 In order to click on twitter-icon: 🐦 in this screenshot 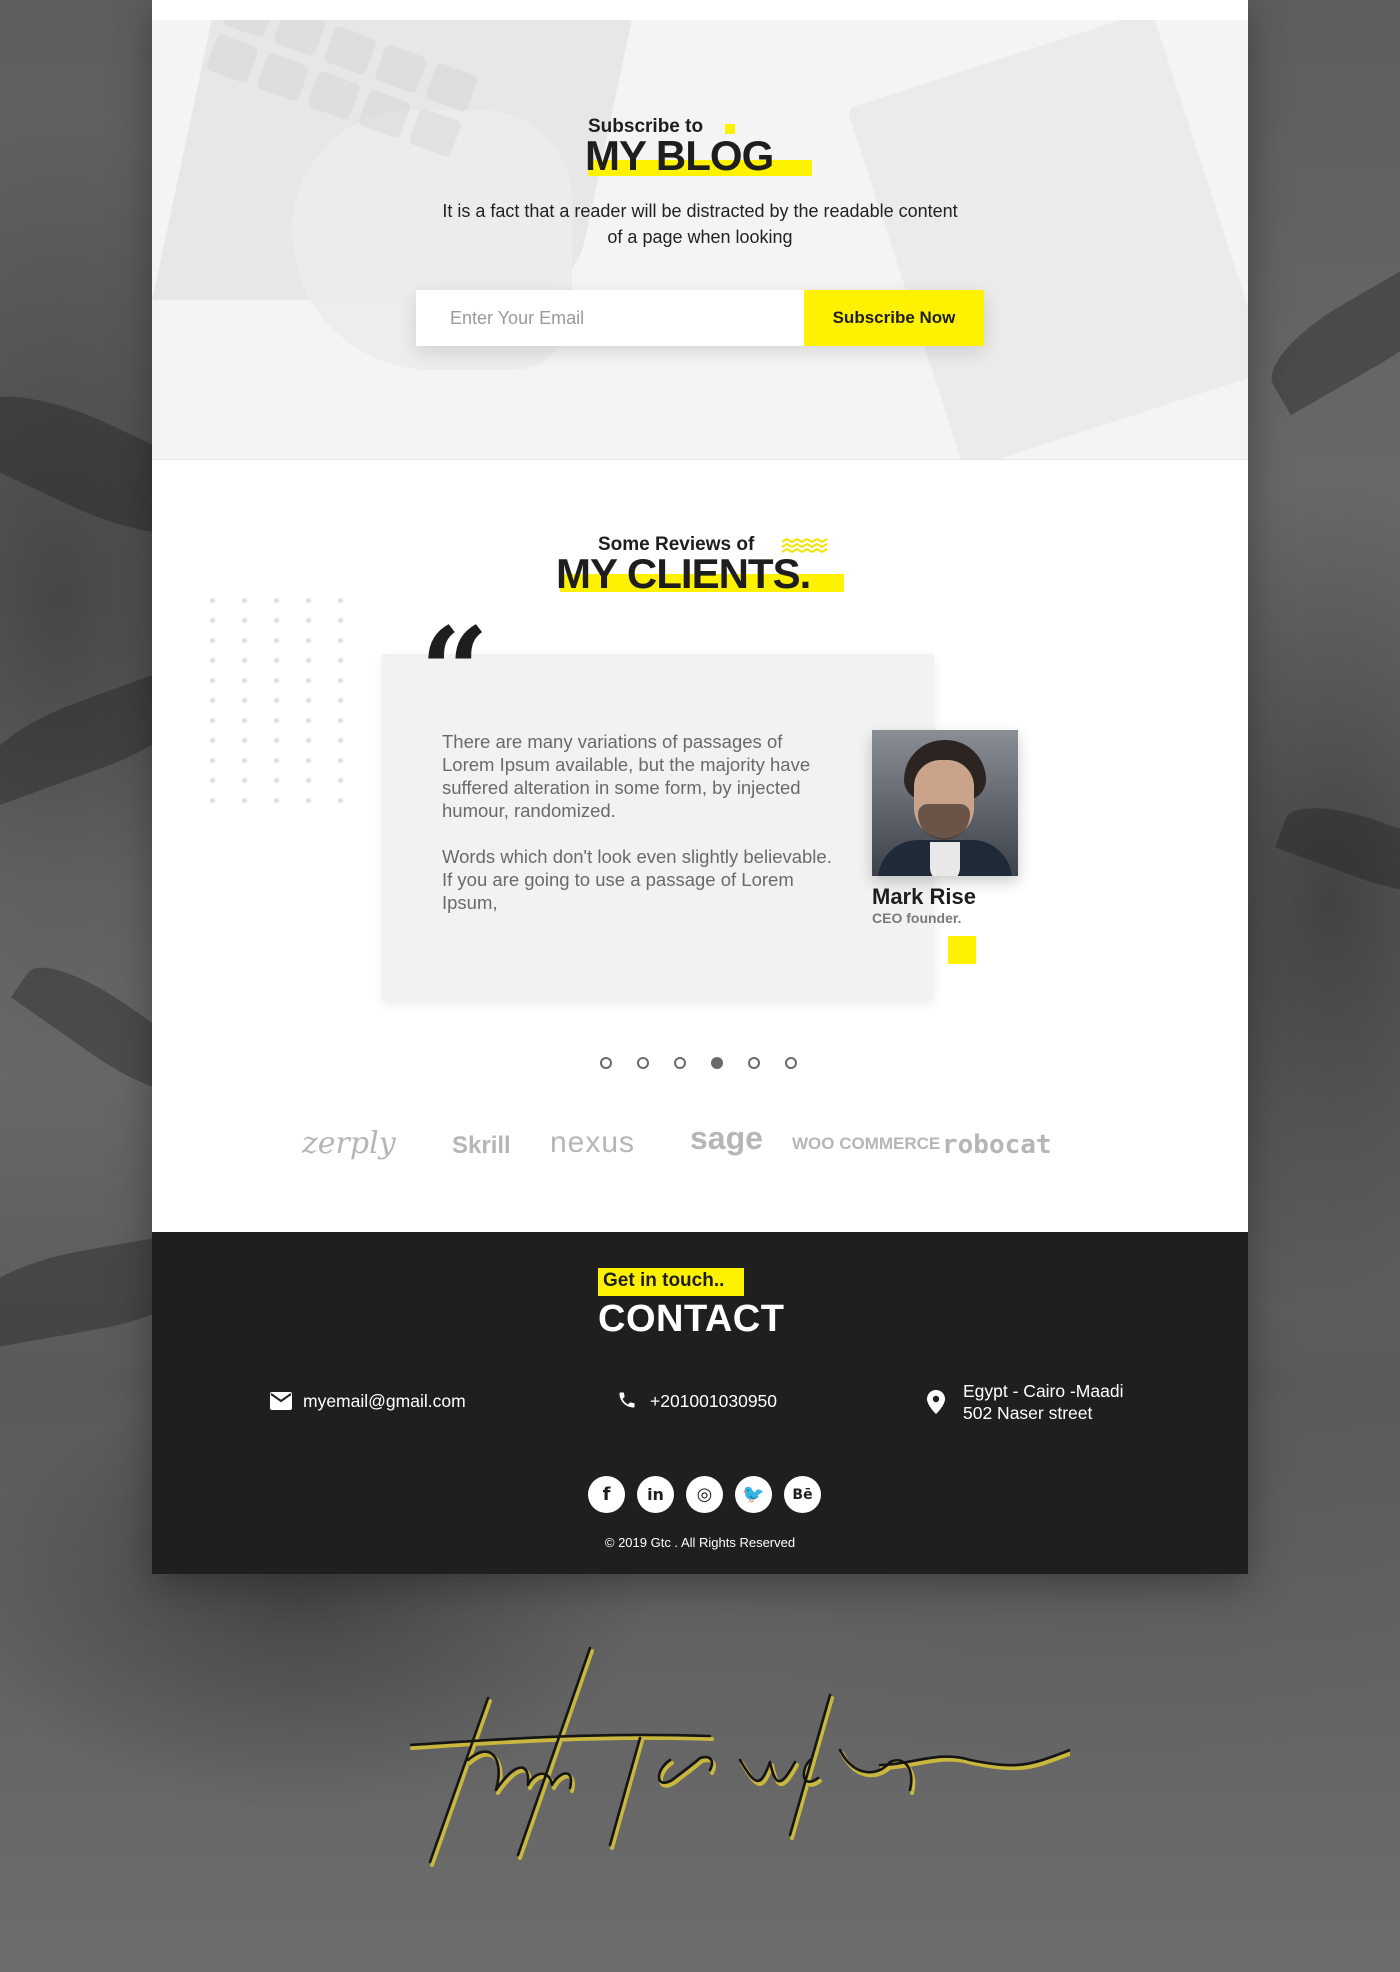, I will do `click(753, 1494)`.